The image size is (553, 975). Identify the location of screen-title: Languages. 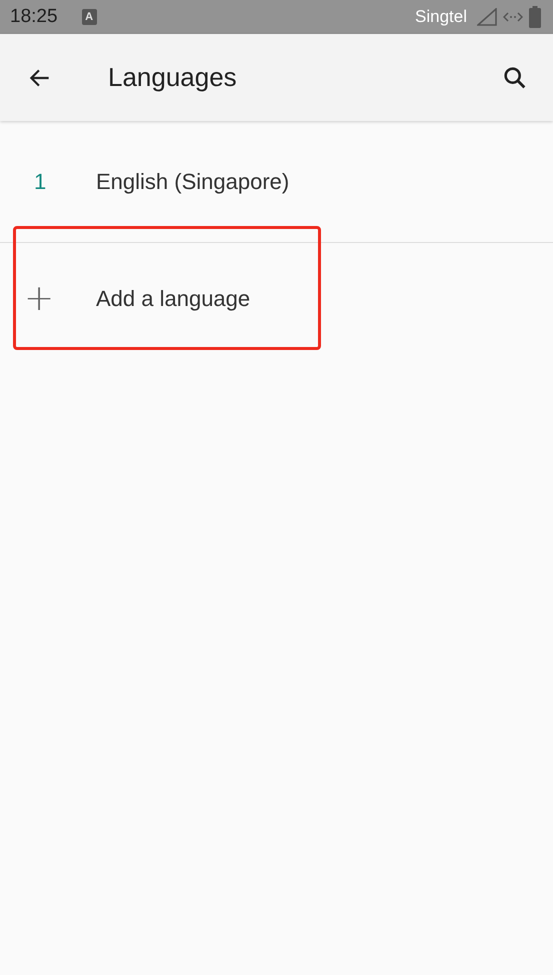
(172, 77).